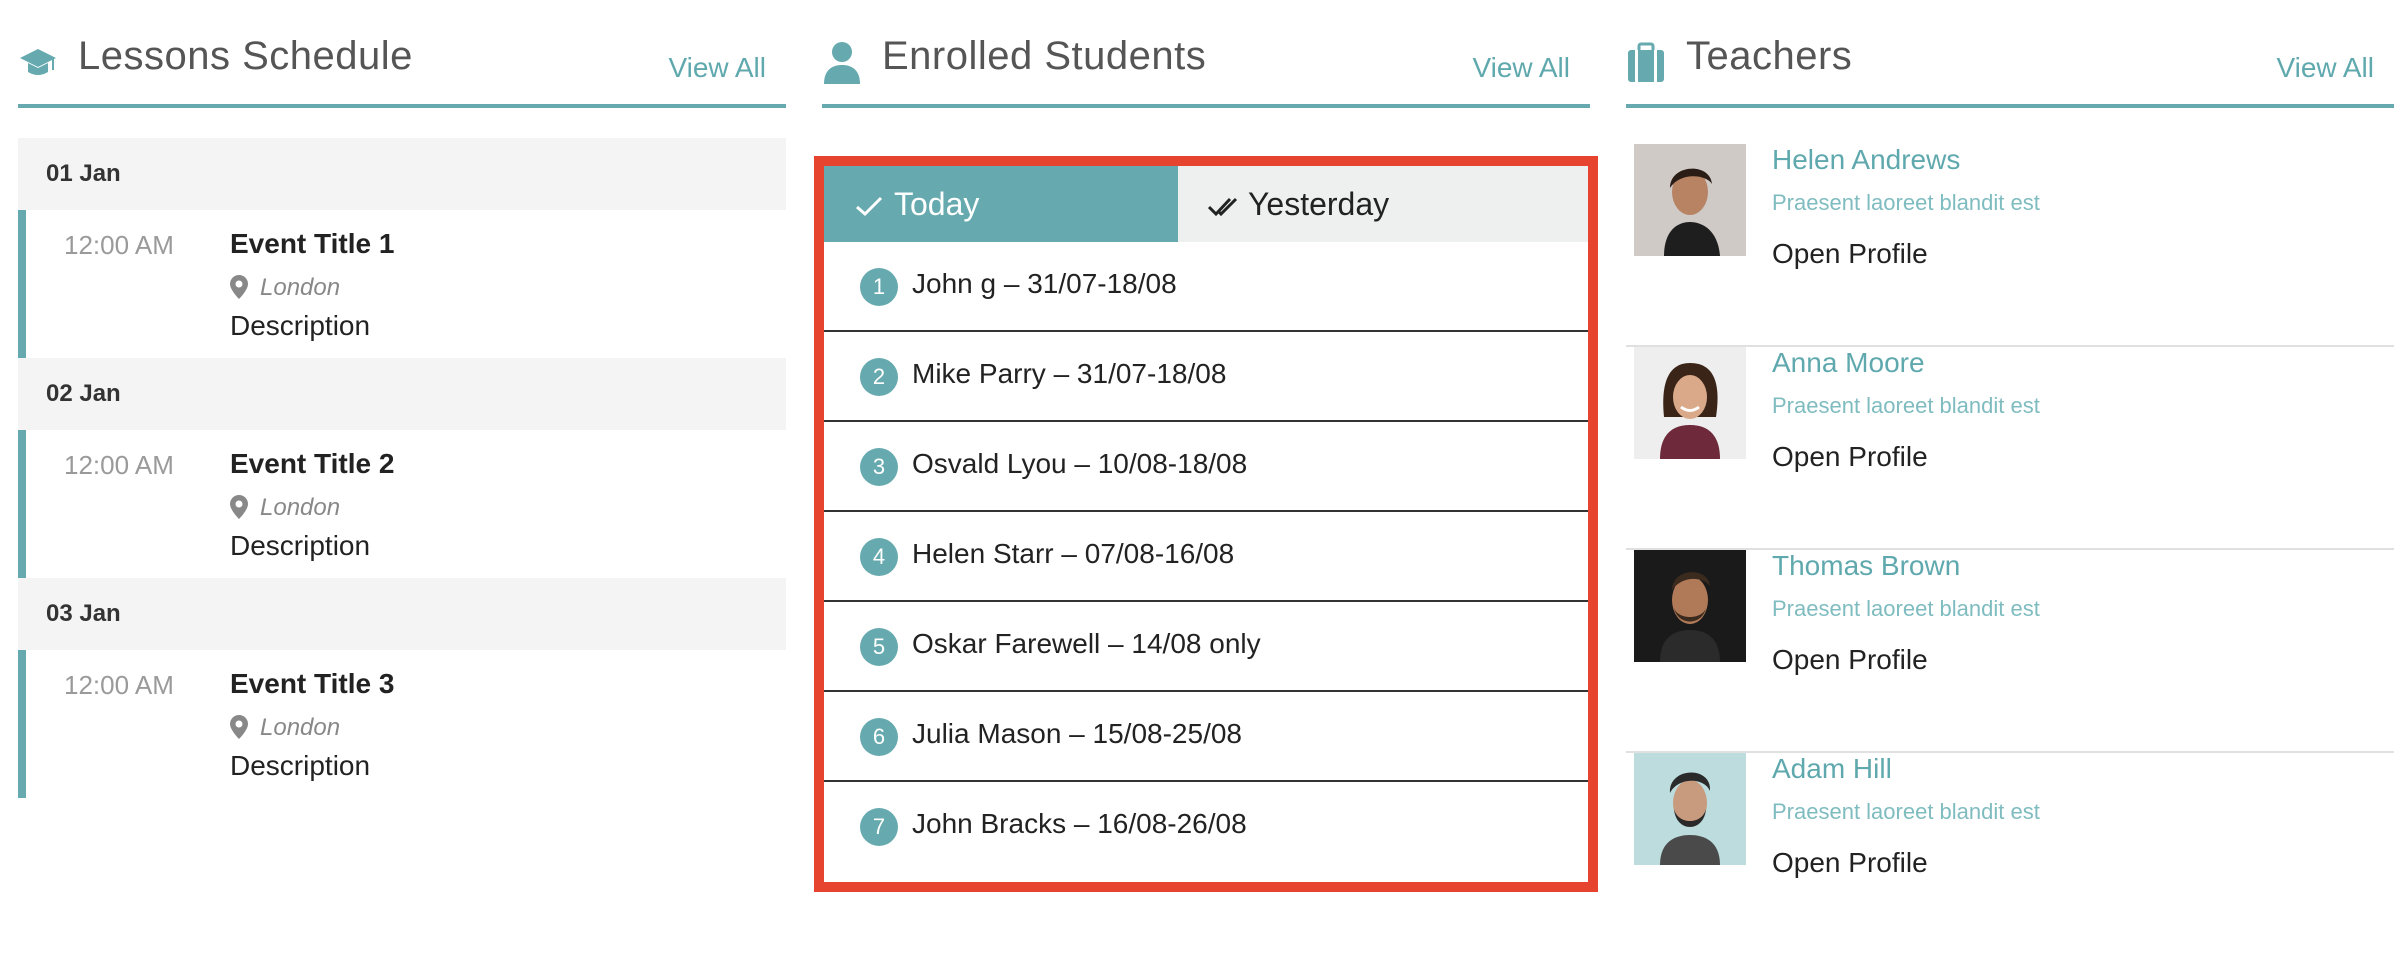 Image resolution: width=2408 pixels, height=956 pixels. I want to click on day-header: 01 Jan, so click(402, 174).